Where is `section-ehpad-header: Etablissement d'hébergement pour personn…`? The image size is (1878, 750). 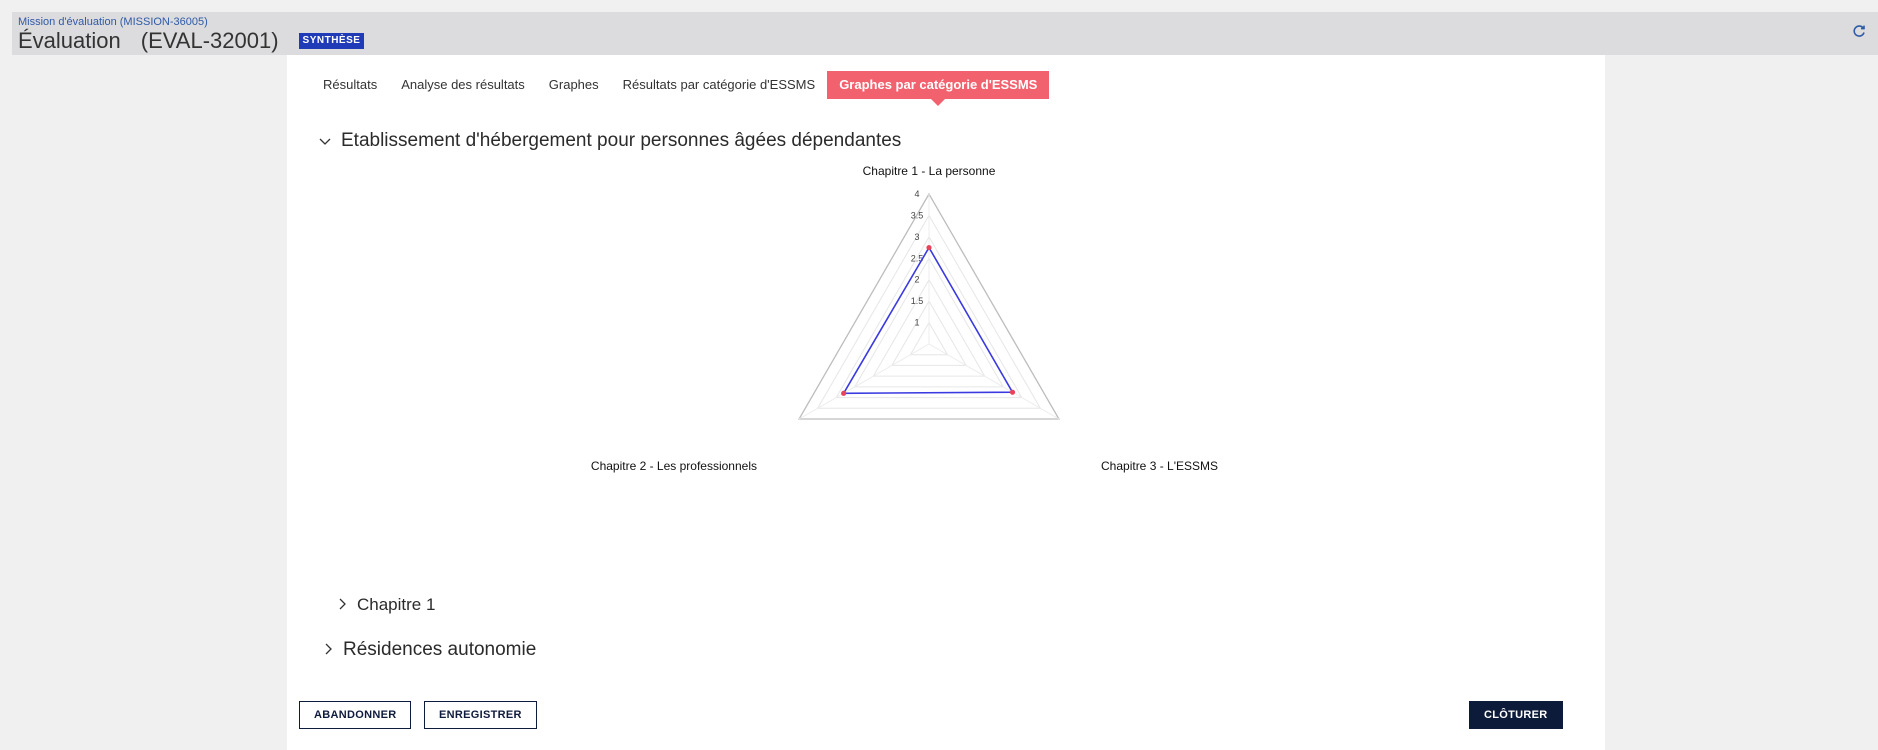 section-ehpad-header: Etablissement d'hébergement pour personn… is located at coordinates (610, 141).